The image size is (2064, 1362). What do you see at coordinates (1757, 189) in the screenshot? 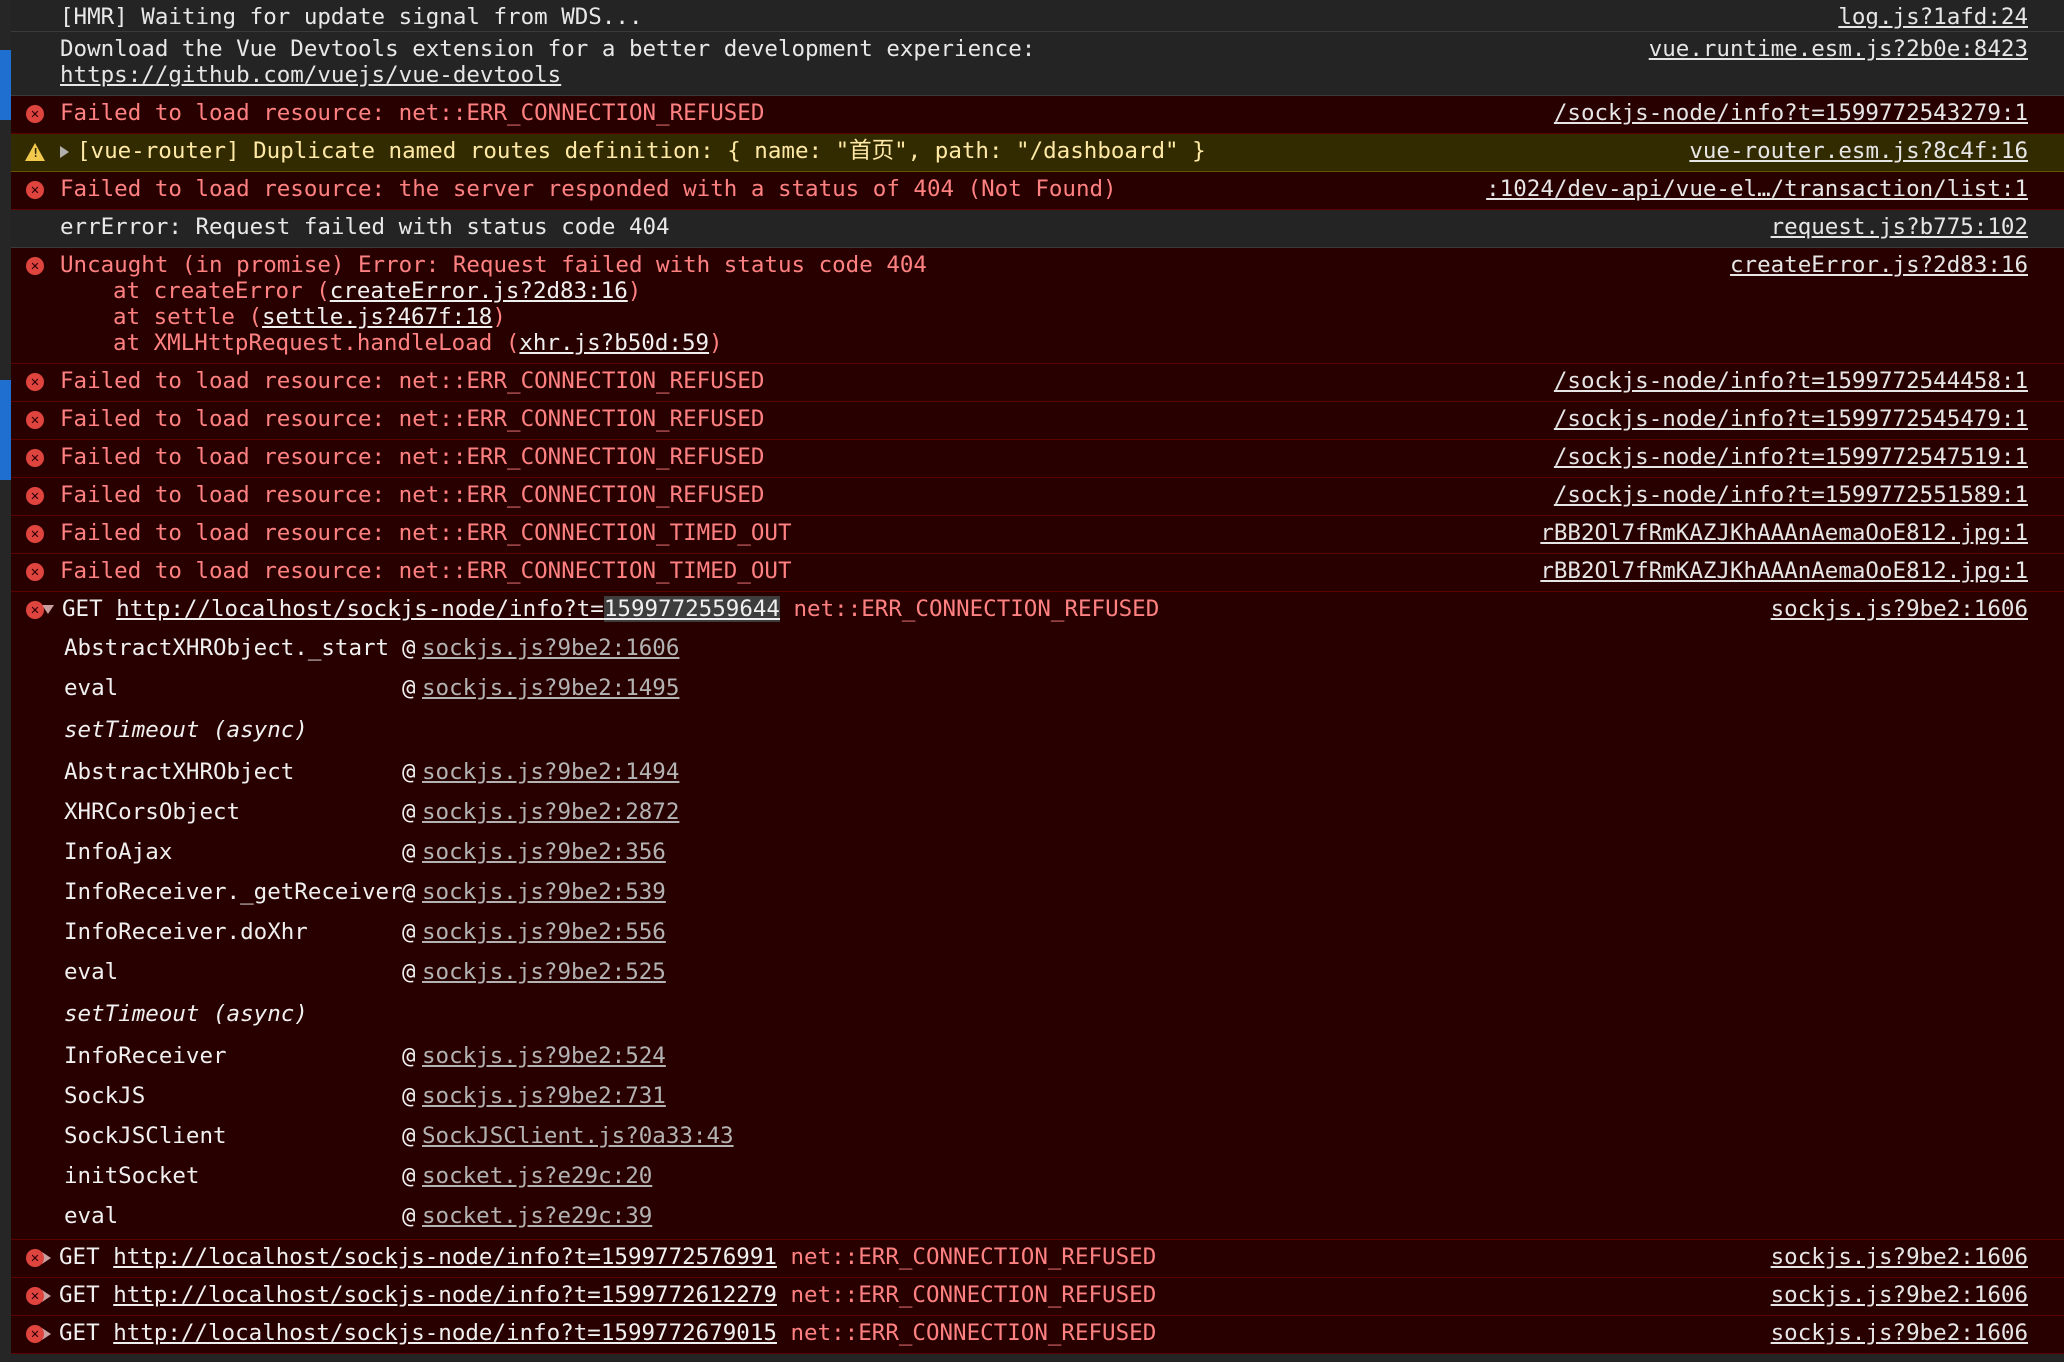
I see `source-link: :1024/dev-api/vue-el…/transaction/list:1` at bounding box center [1757, 189].